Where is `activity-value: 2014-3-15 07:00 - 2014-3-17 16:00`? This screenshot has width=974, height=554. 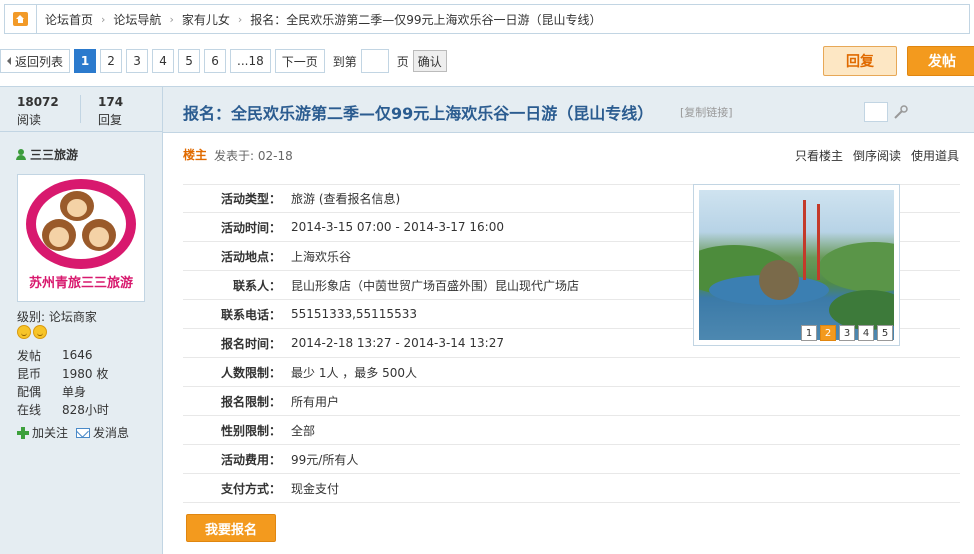 activity-value: 2014-3-15 07:00 - 2014-3-17 16:00 is located at coordinates (397, 227).